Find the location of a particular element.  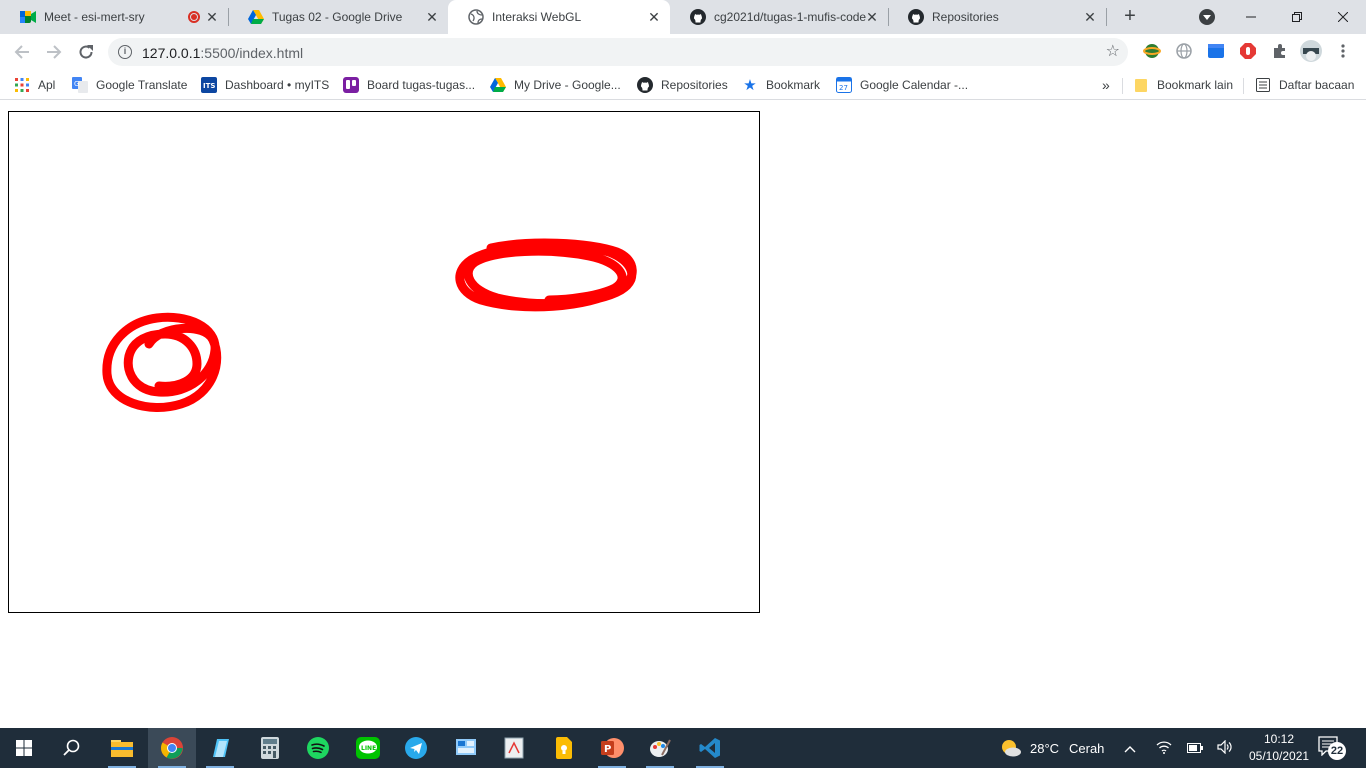

bookmark-repositories: Repositories is located at coordinates (682, 85).